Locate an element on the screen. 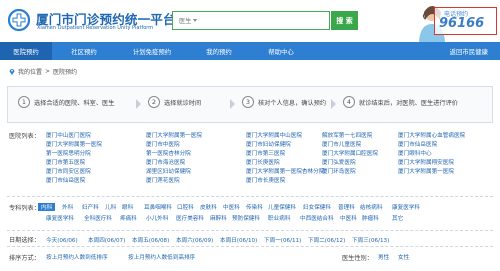 Image resolution: width=500 pixels, height=271 pixels. hospital-link: 厦门大学附属口腔医院 is located at coordinates (350, 153).